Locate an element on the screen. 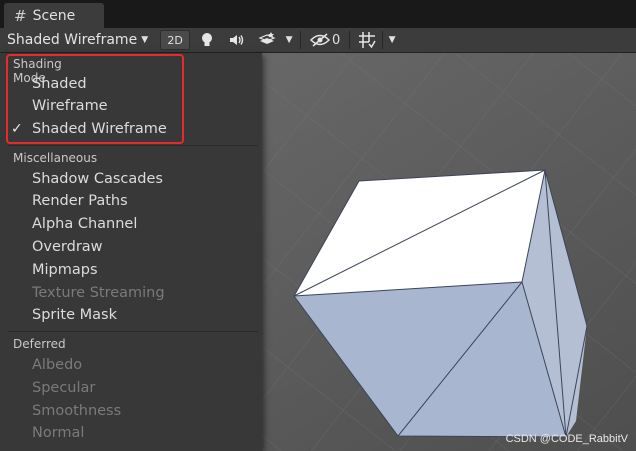 The image size is (636, 451). visibility-icon is located at coordinates (319, 40).